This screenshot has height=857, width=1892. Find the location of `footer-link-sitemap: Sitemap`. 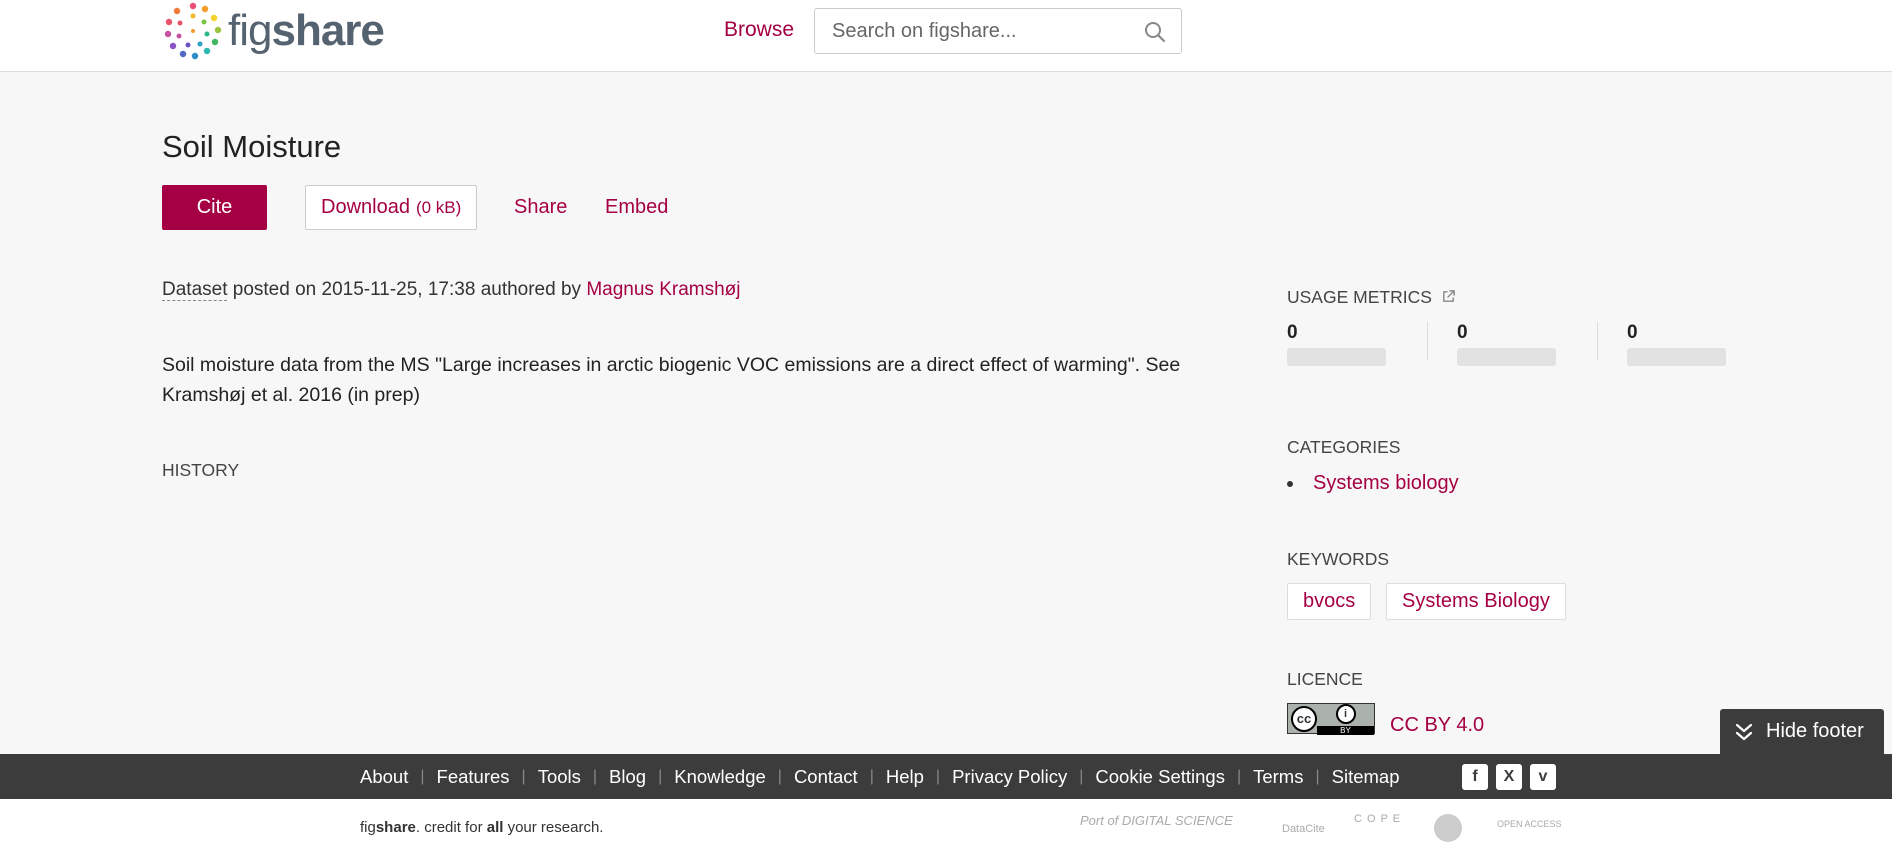

footer-link-sitemap: Sitemap is located at coordinates (1366, 777).